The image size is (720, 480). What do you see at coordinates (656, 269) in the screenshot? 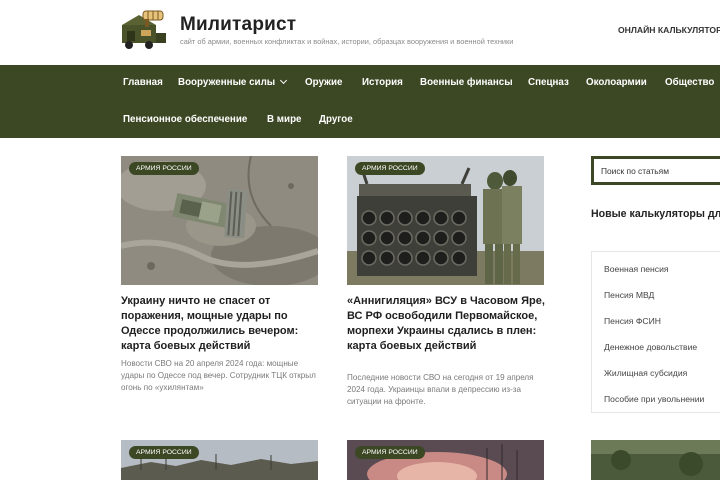
I see `sidebar-link-military-pension: Военная пенсия` at bounding box center [656, 269].